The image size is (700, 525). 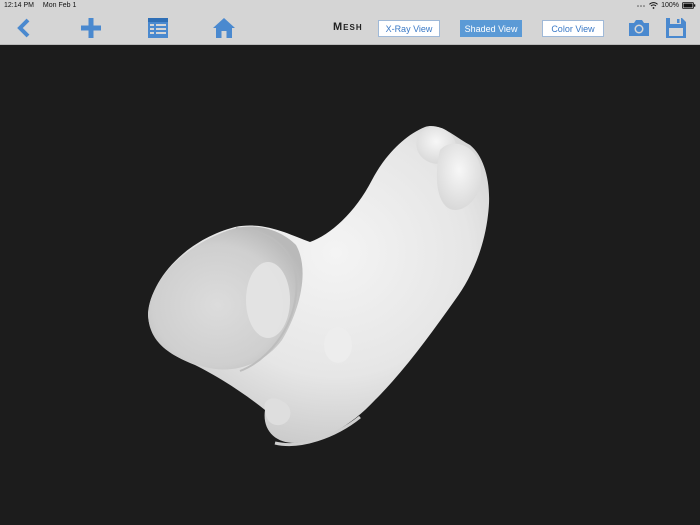 I want to click on shaded-view-button: Shaded View, so click(x=491, y=28).